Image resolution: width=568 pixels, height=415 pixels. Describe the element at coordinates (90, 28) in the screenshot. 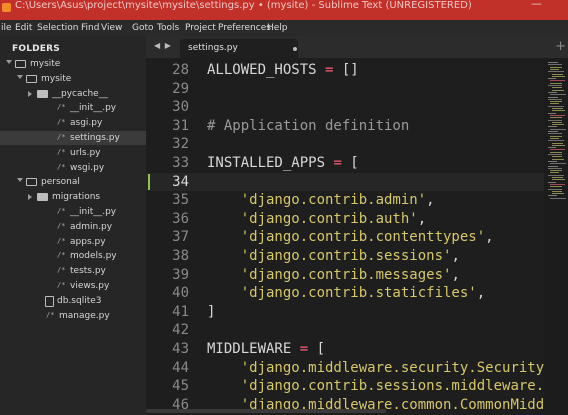

I see `menu-item-find: Find` at that location.